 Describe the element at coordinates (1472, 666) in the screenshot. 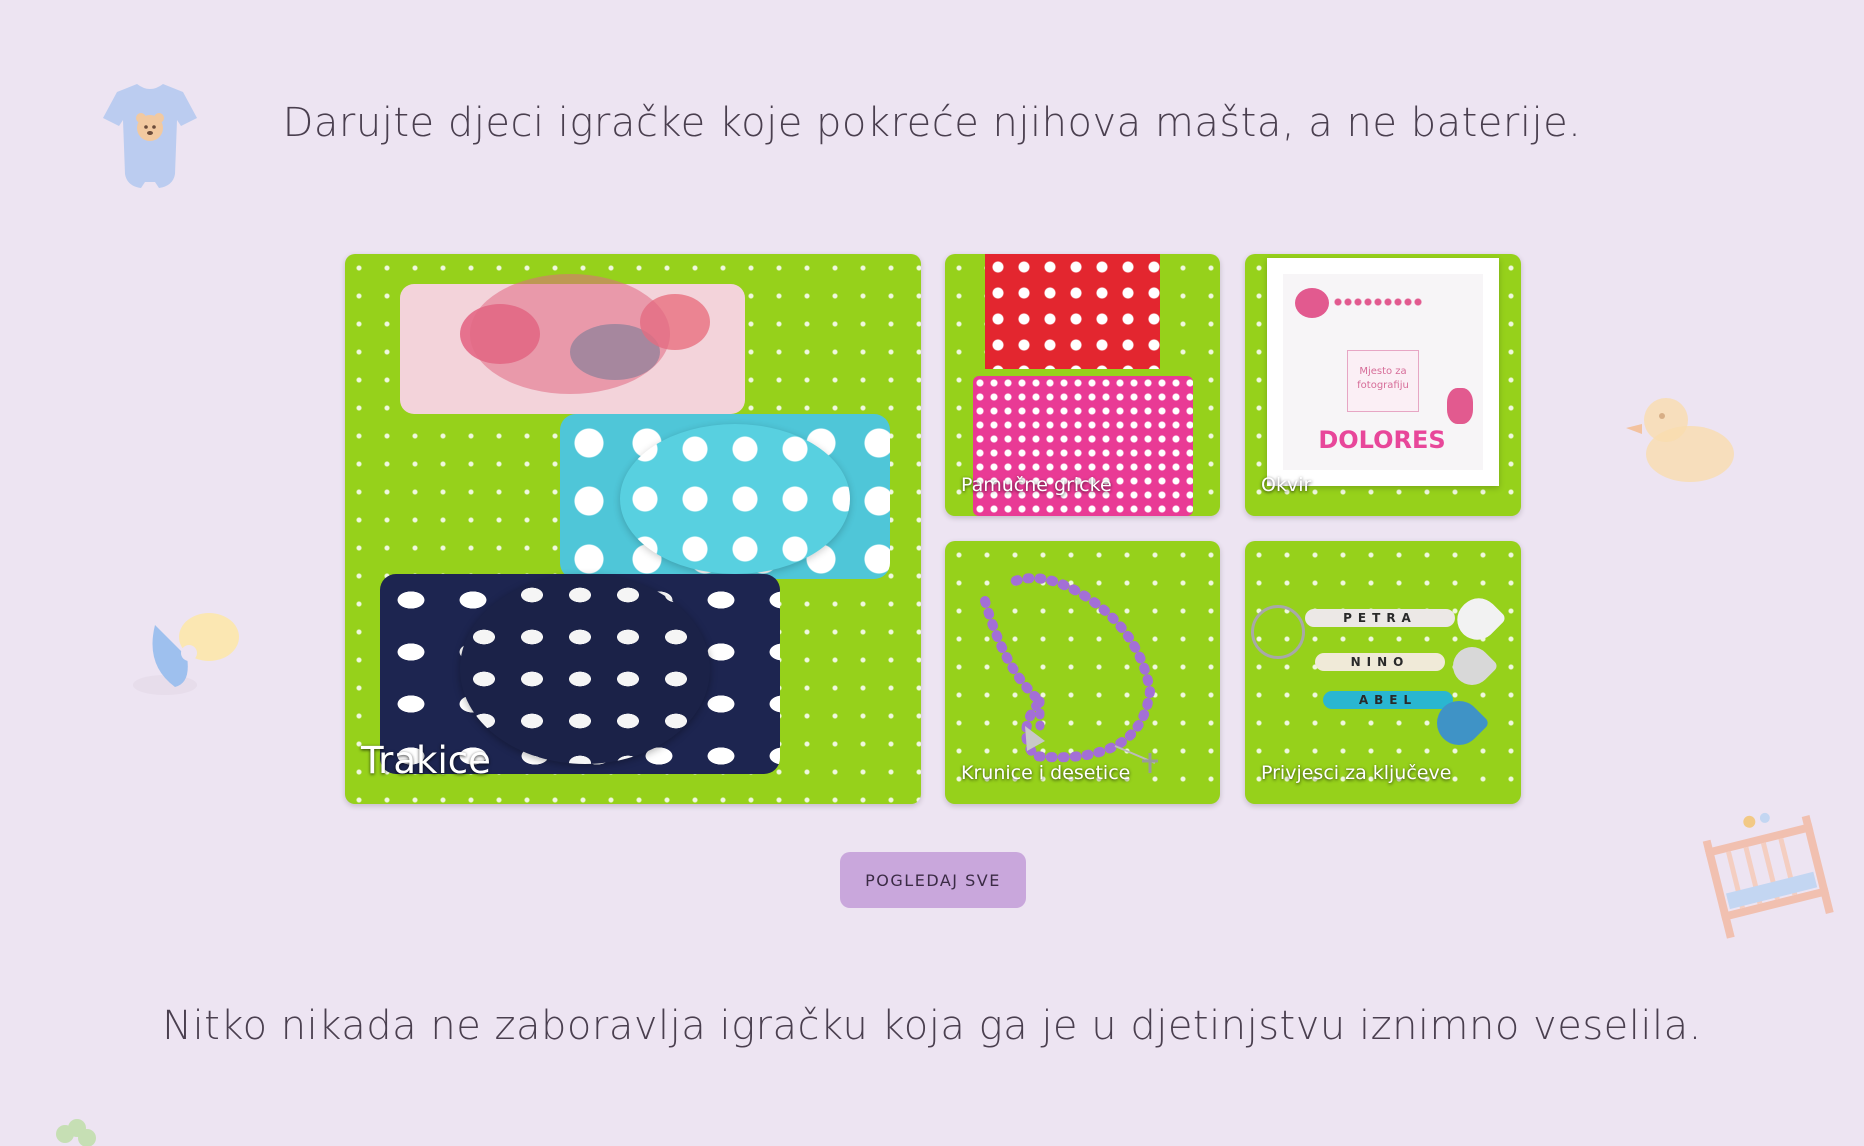

I see `keychain-heart-silver` at that location.